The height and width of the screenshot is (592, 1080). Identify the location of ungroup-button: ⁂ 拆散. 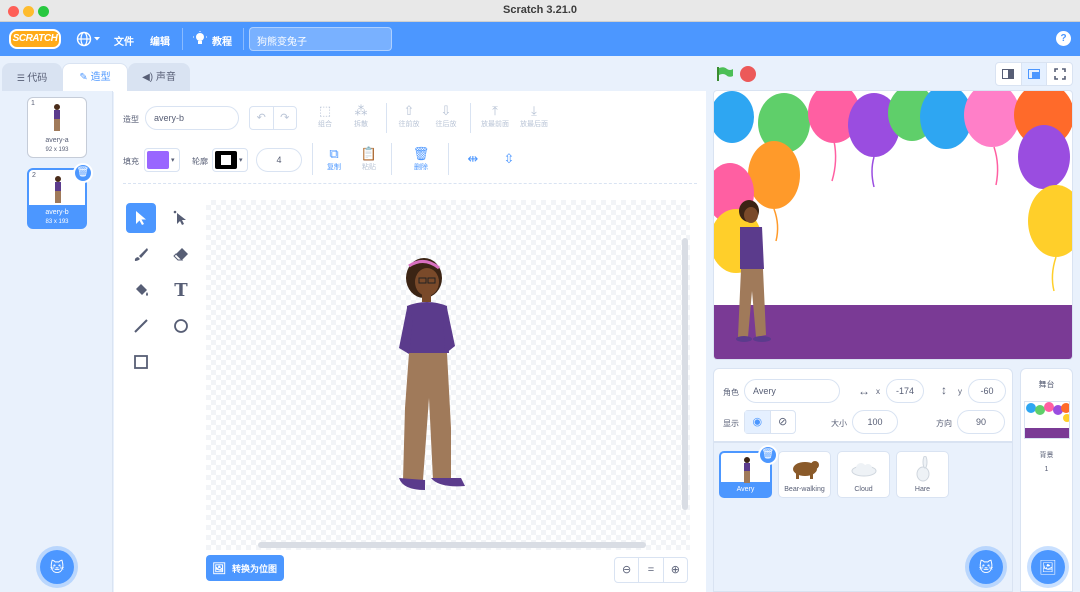
(361, 116).